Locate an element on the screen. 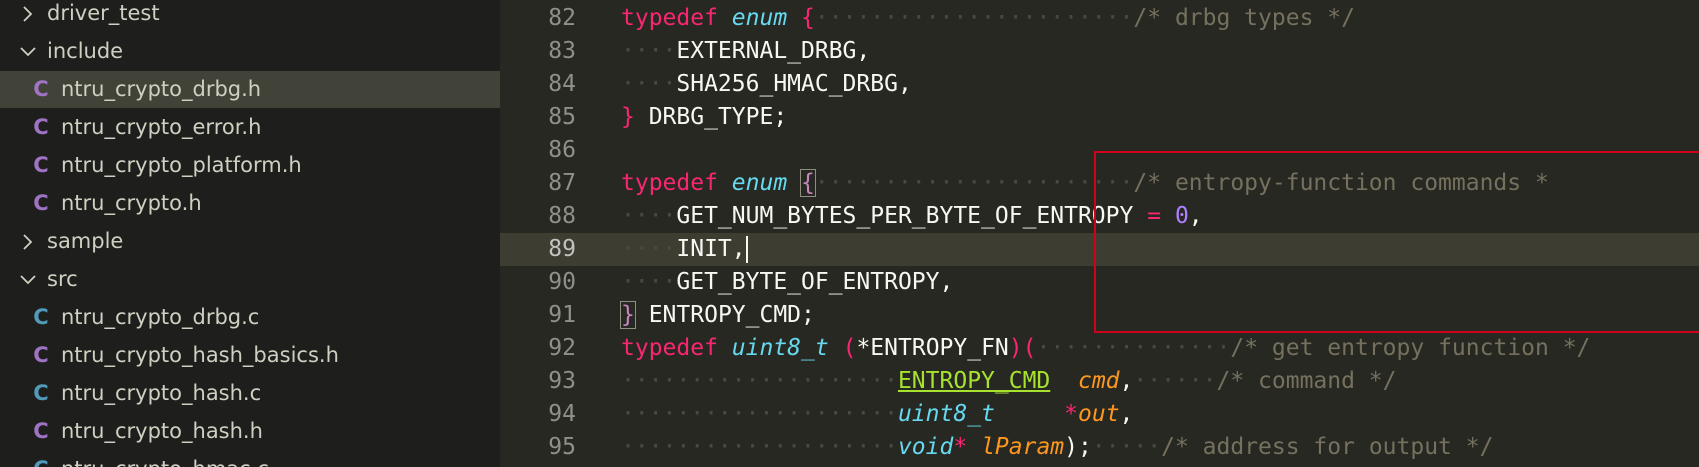 The image size is (1699, 467). file-item-ntru_crypto.h: Cntru_crypto.h is located at coordinates (250, 203).